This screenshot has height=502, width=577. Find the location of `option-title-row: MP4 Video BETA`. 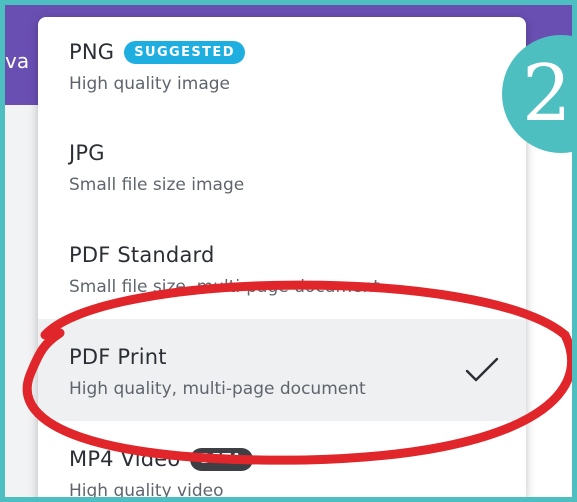

option-title-row: MP4 Video BETA is located at coordinates (297, 459).